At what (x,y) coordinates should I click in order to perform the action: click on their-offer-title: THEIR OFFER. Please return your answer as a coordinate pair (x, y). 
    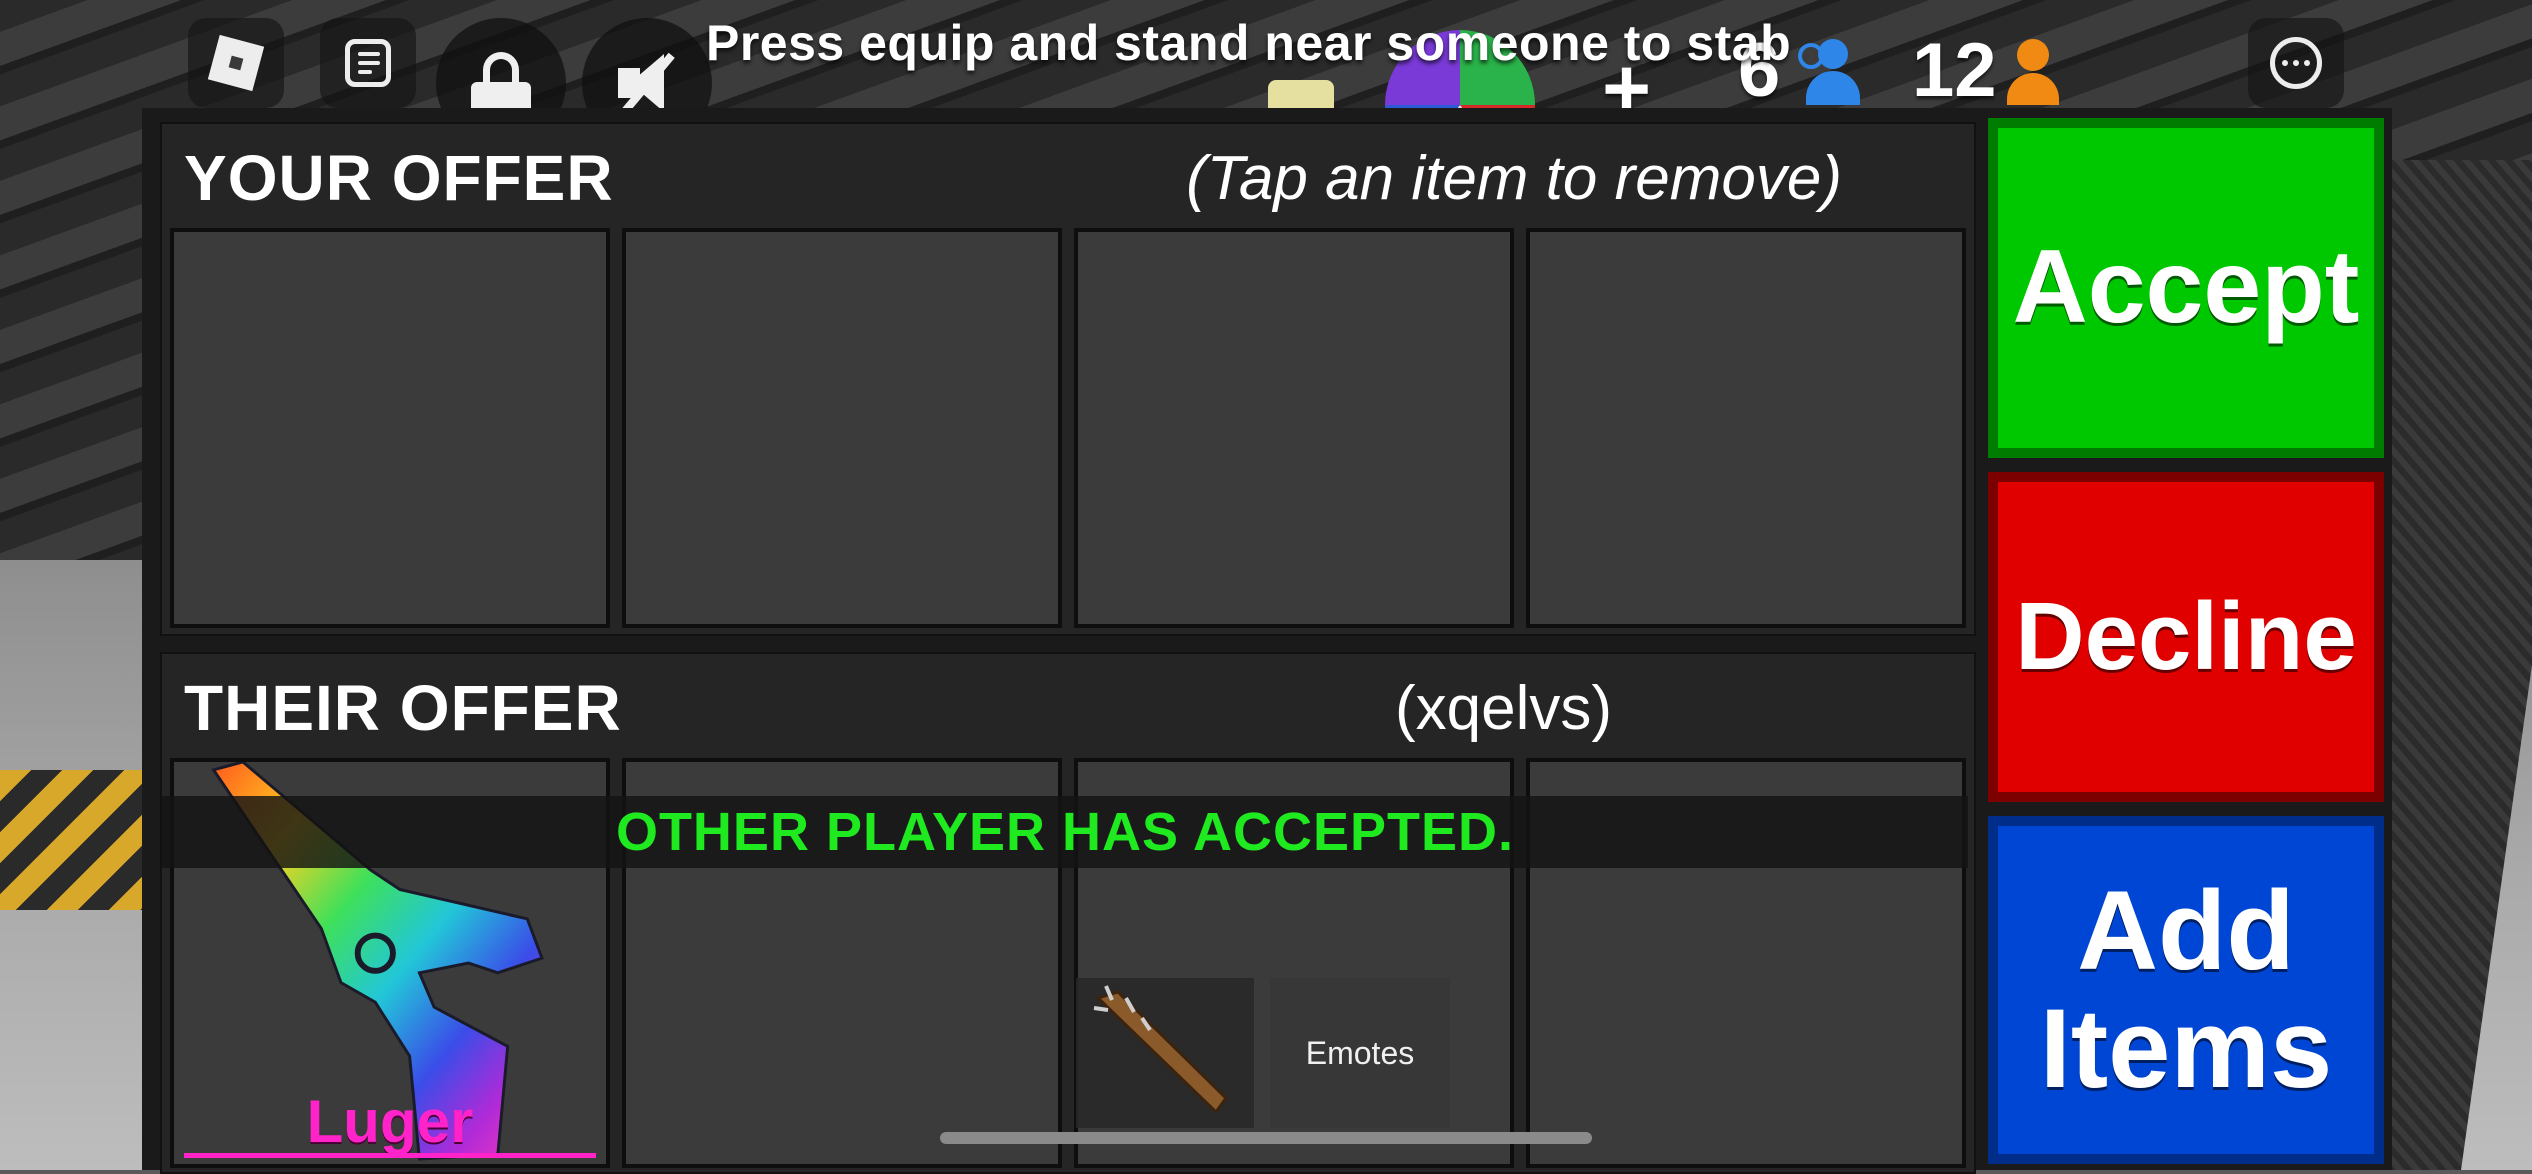
    Looking at the image, I should click on (403, 708).